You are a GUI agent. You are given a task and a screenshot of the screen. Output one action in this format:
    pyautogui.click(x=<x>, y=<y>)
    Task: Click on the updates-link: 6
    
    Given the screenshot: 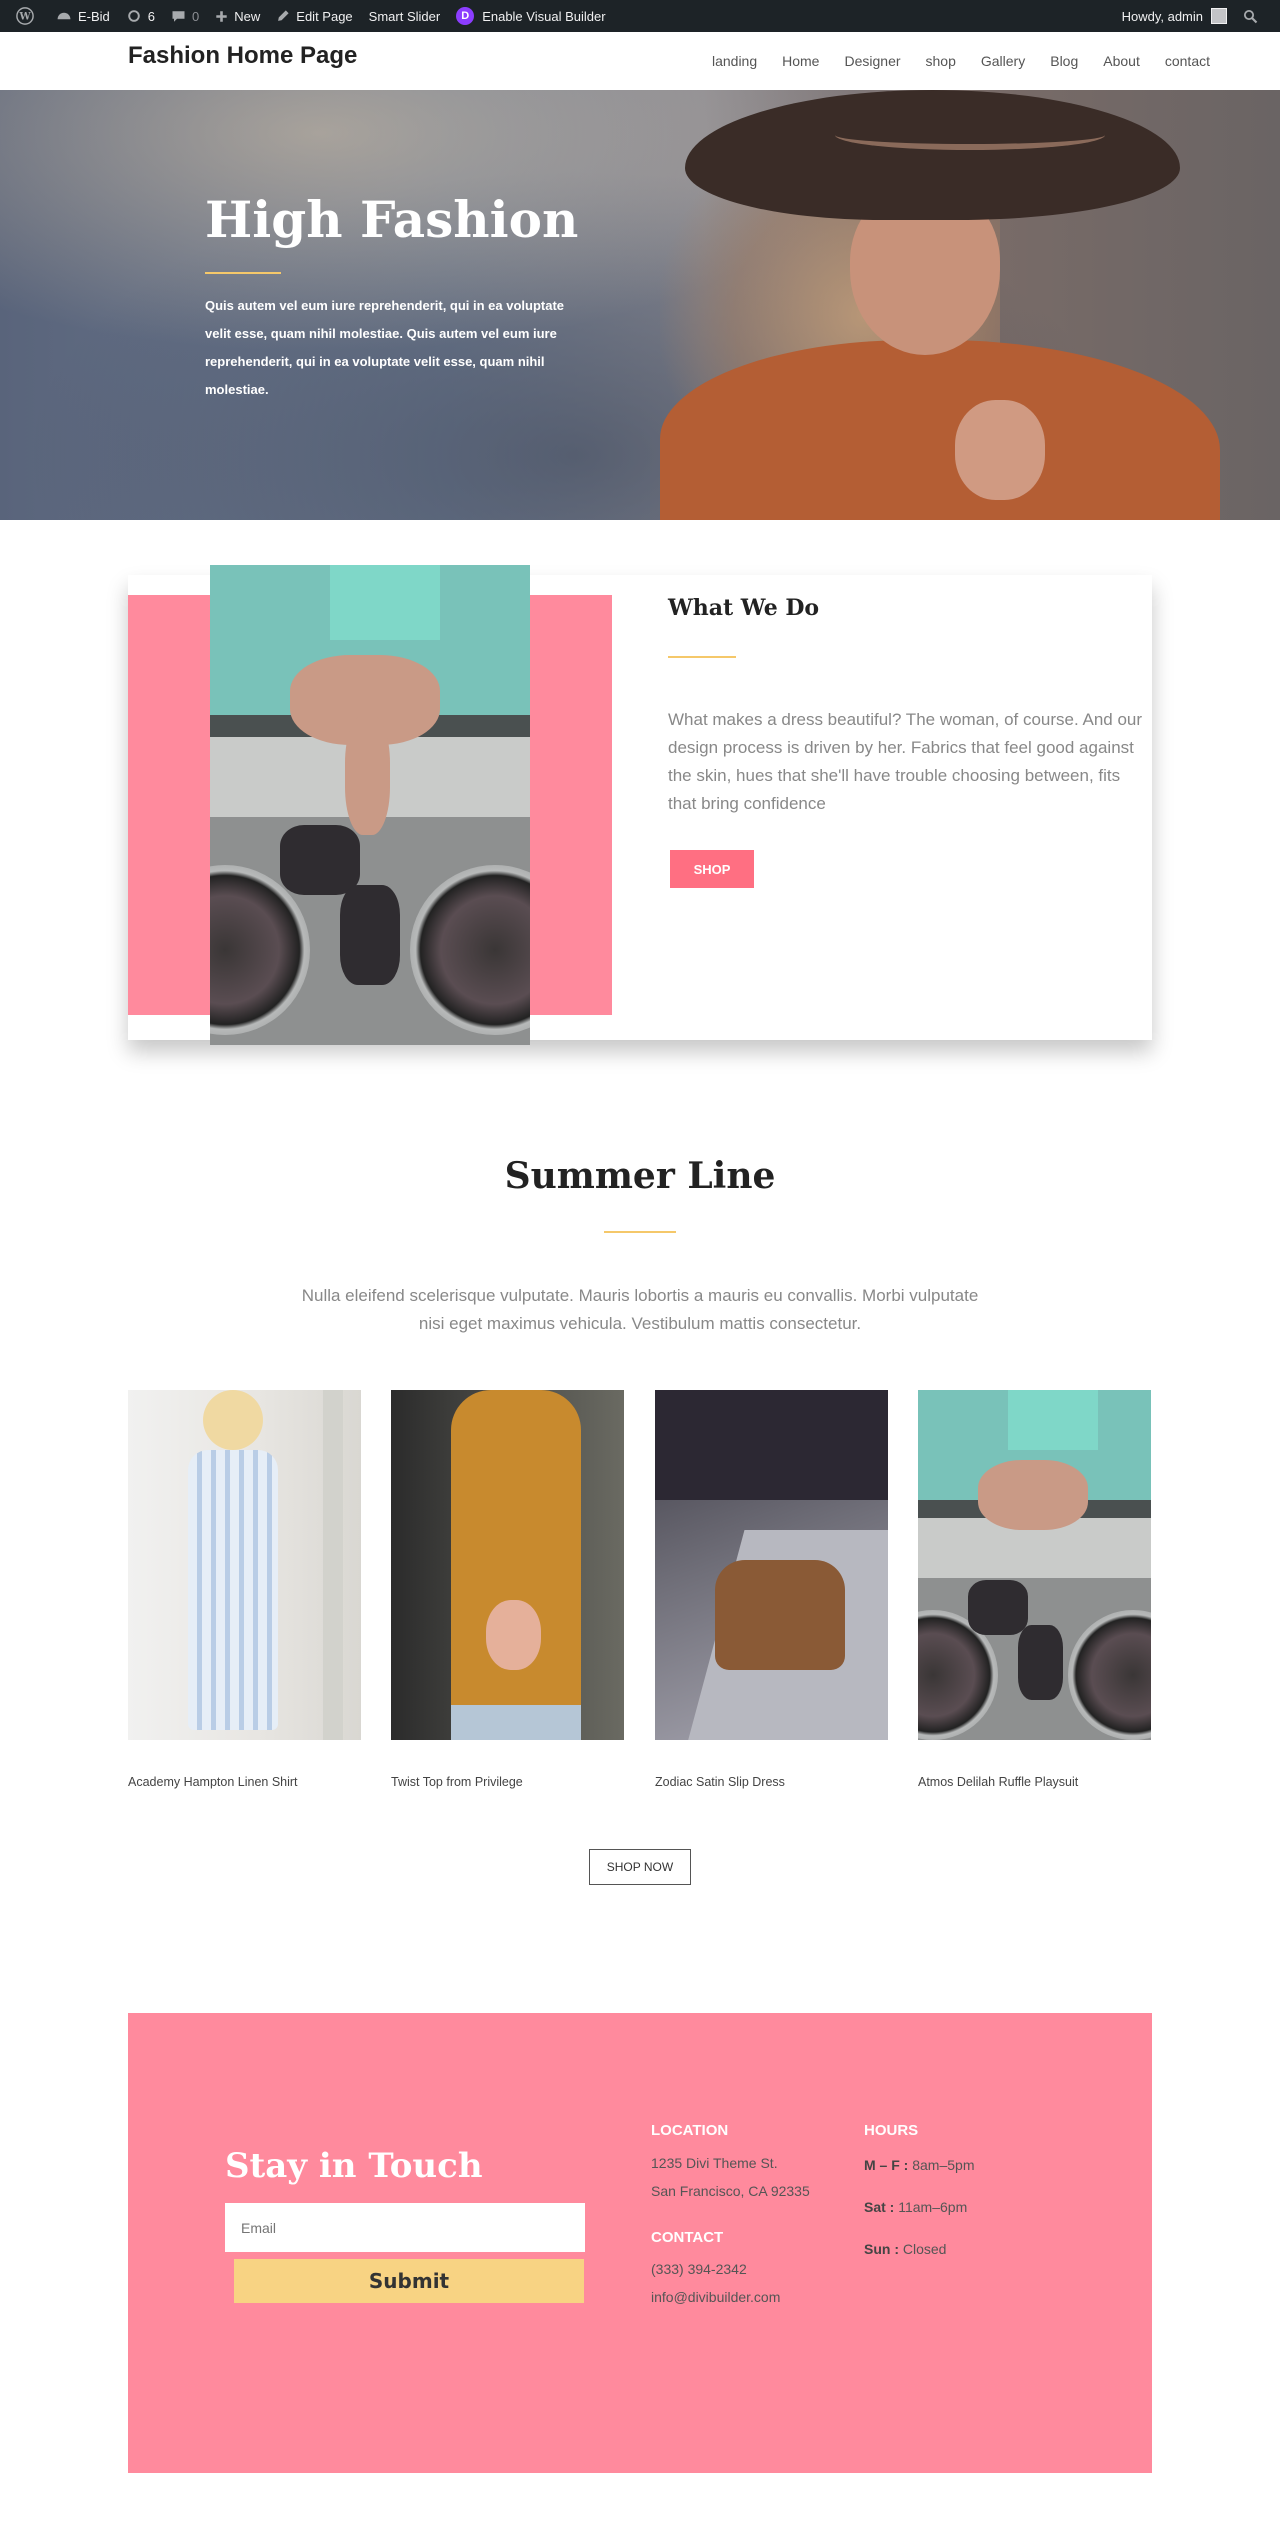 What is the action you would take?
    pyautogui.click(x=140, y=16)
    